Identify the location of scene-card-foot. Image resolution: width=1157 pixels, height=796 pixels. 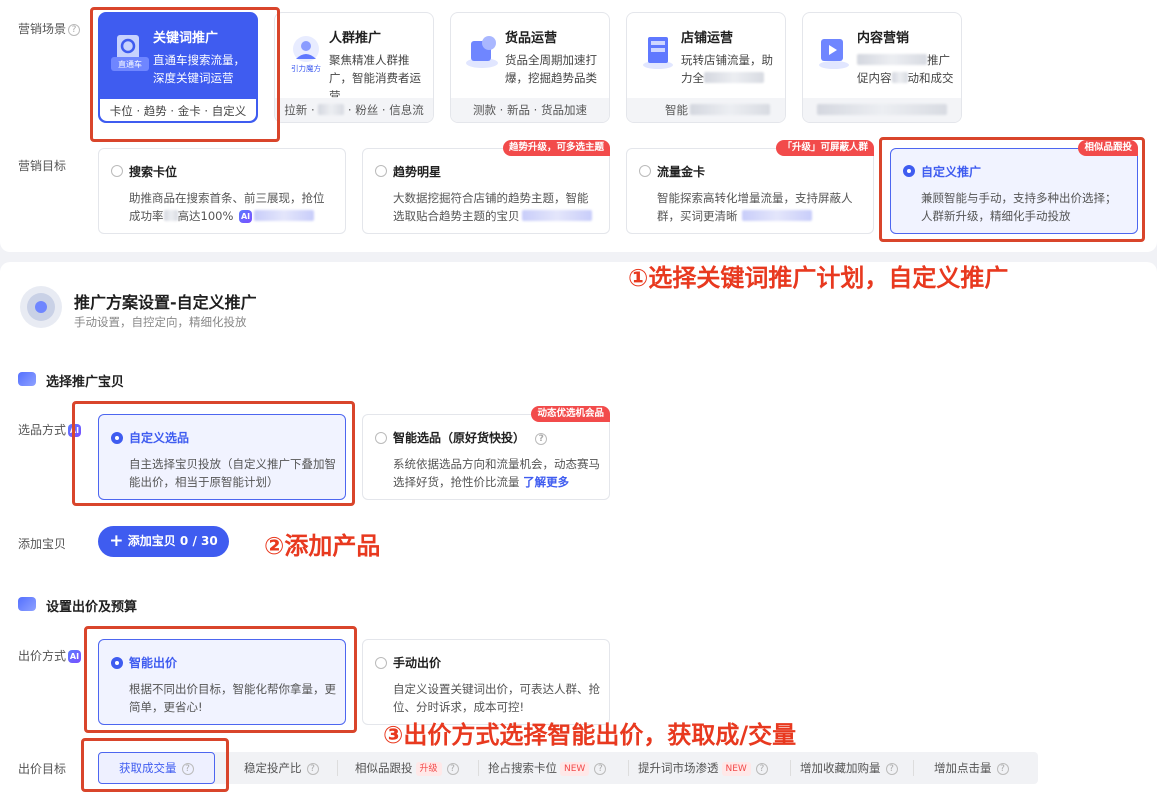
(882, 110).